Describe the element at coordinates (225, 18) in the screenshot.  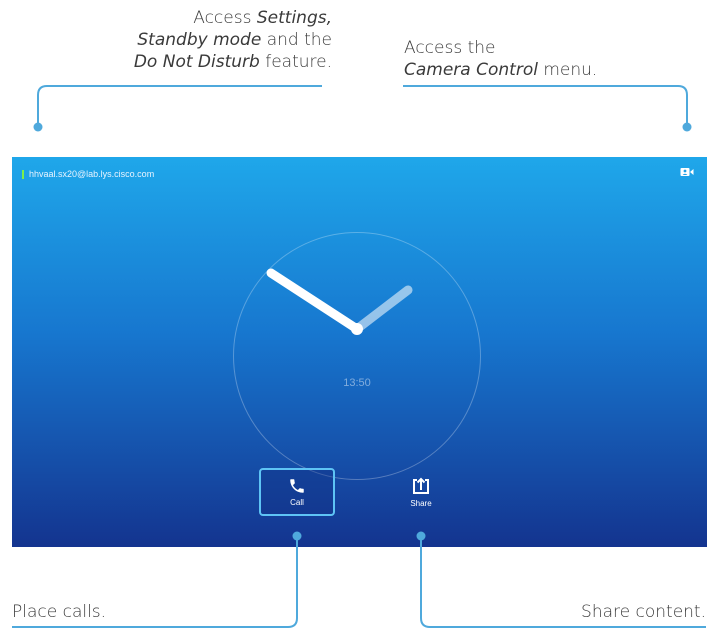
I see `callout-text-part: Access` at that location.